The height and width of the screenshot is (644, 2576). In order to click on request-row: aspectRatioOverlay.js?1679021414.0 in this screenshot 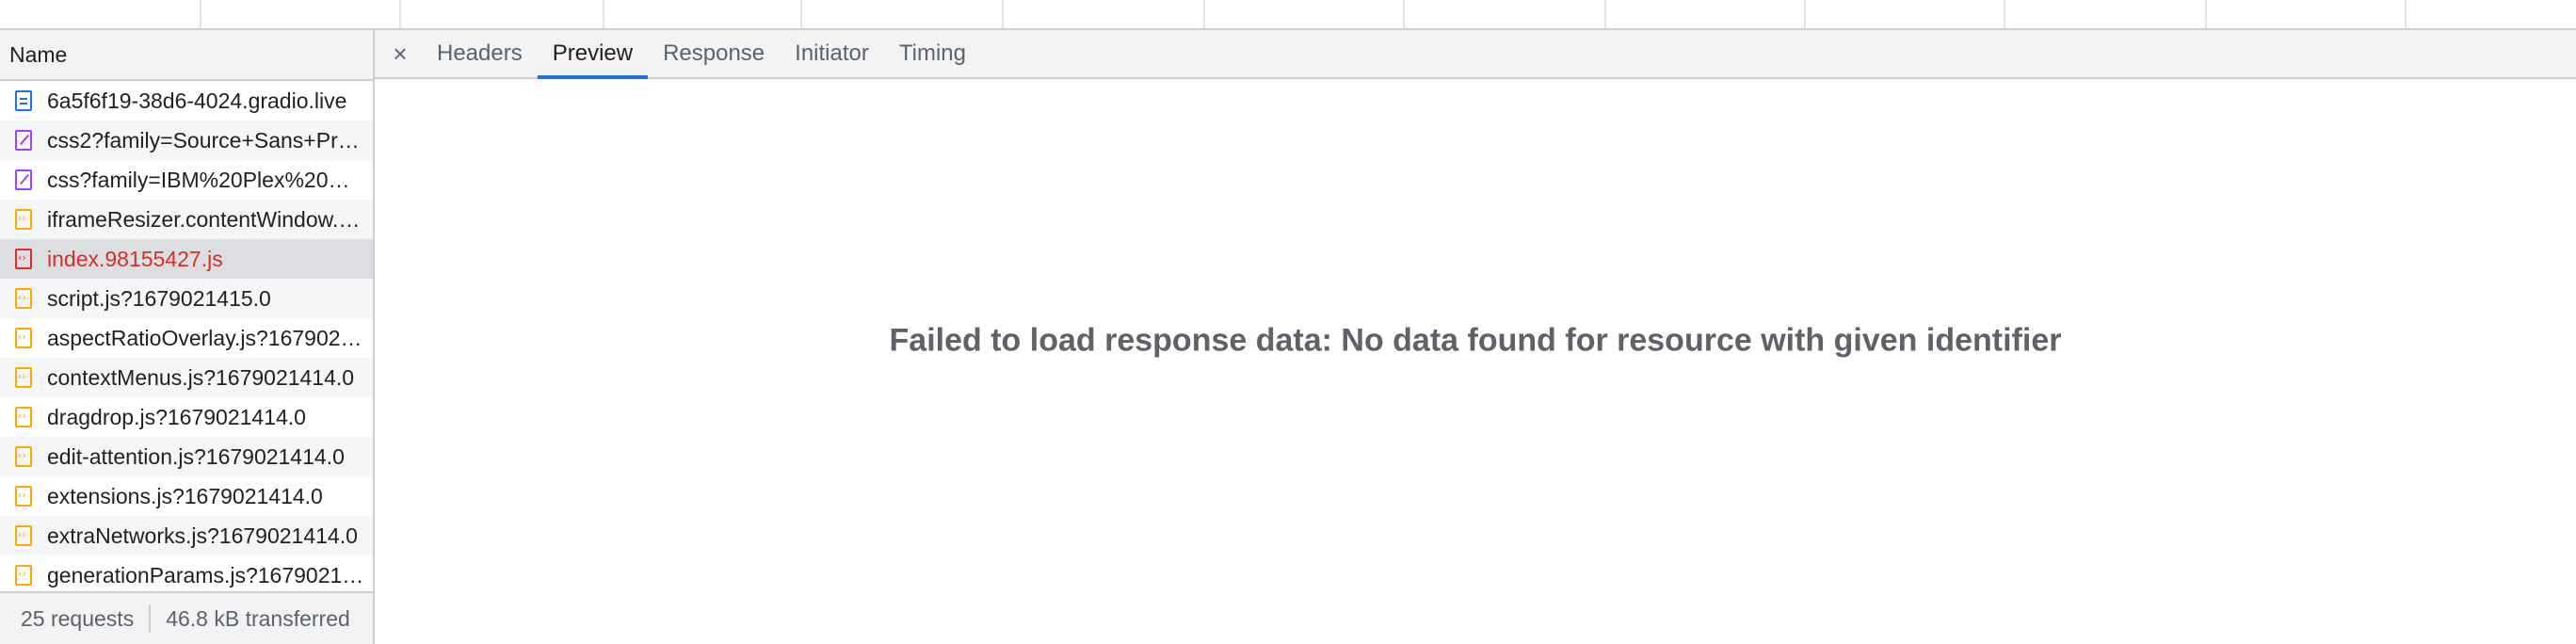, I will do `click(186, 338)`.